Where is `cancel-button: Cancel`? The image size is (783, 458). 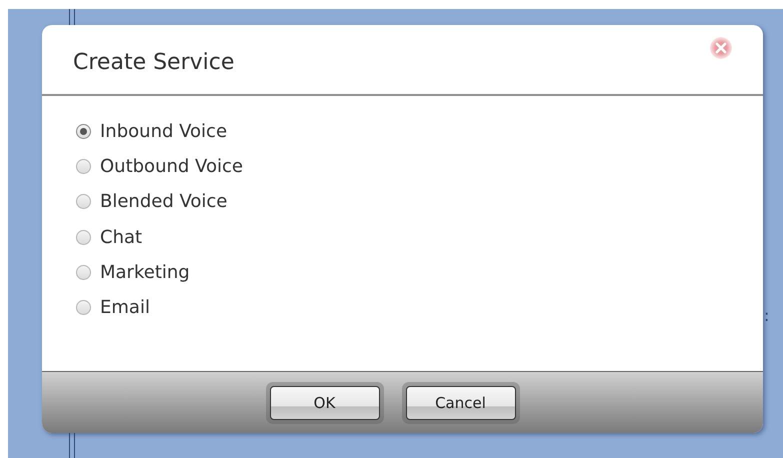
cancel-button: Cancel is located at coordinates (461, 403).